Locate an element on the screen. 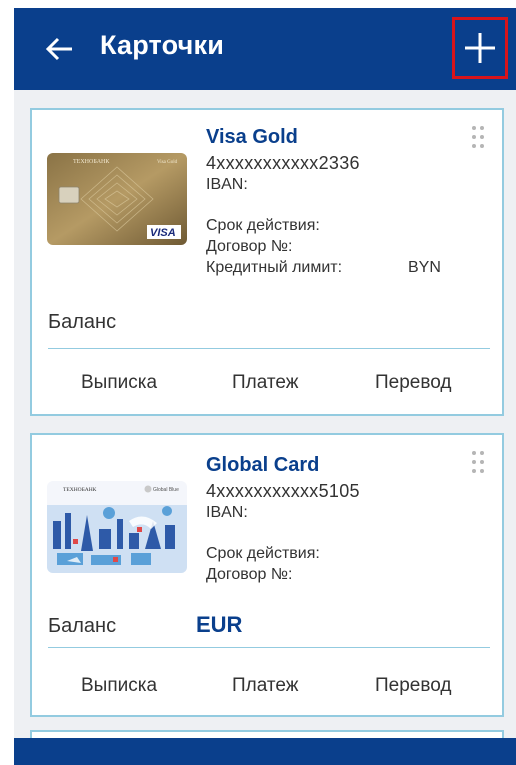  add-card-button is located at coordinates (480, 48).